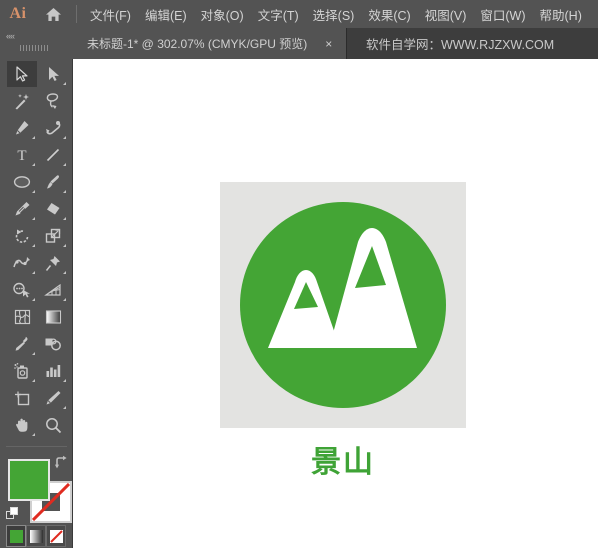 This screenshot has height=548, width=598. I want to click on none-button, so click(56, 536).